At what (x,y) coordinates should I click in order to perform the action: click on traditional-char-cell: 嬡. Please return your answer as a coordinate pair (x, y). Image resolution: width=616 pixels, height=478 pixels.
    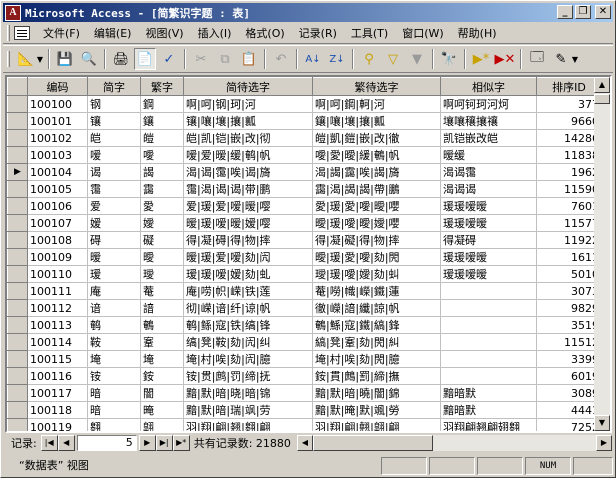
    Looking at the image, I should click on (162, 223).